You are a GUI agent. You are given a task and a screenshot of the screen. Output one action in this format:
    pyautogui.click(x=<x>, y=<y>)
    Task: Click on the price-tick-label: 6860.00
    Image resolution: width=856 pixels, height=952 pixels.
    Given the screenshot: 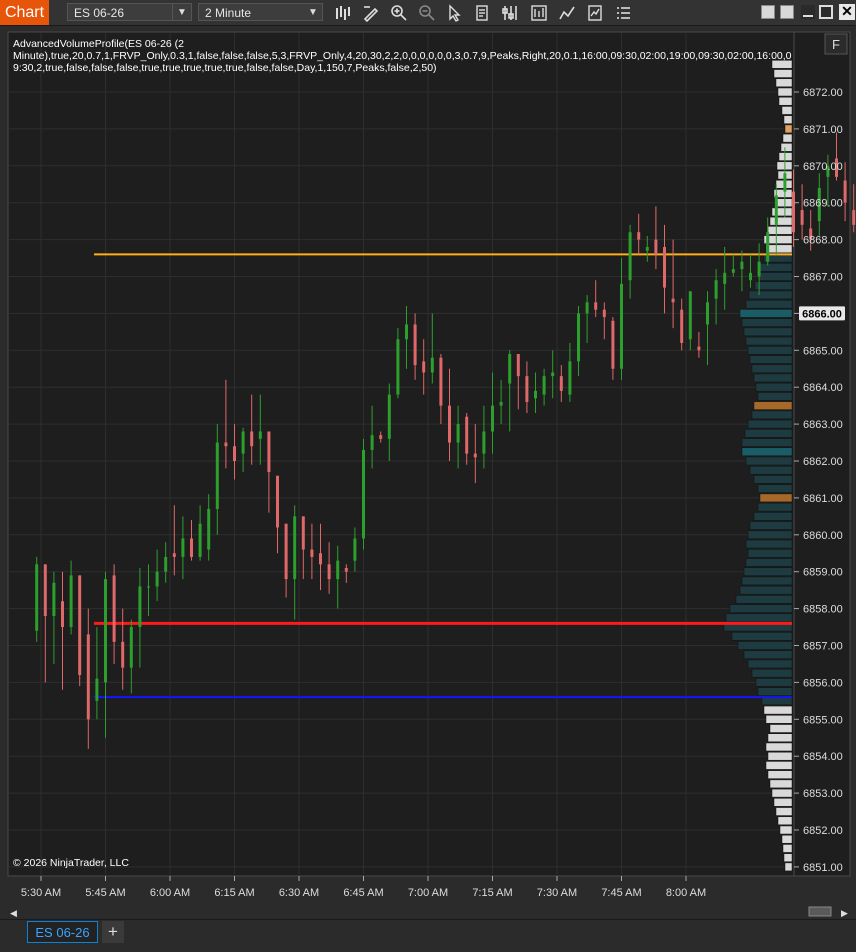 What is the action you would take?
    pyautogui.click(x=823, y=536)
    